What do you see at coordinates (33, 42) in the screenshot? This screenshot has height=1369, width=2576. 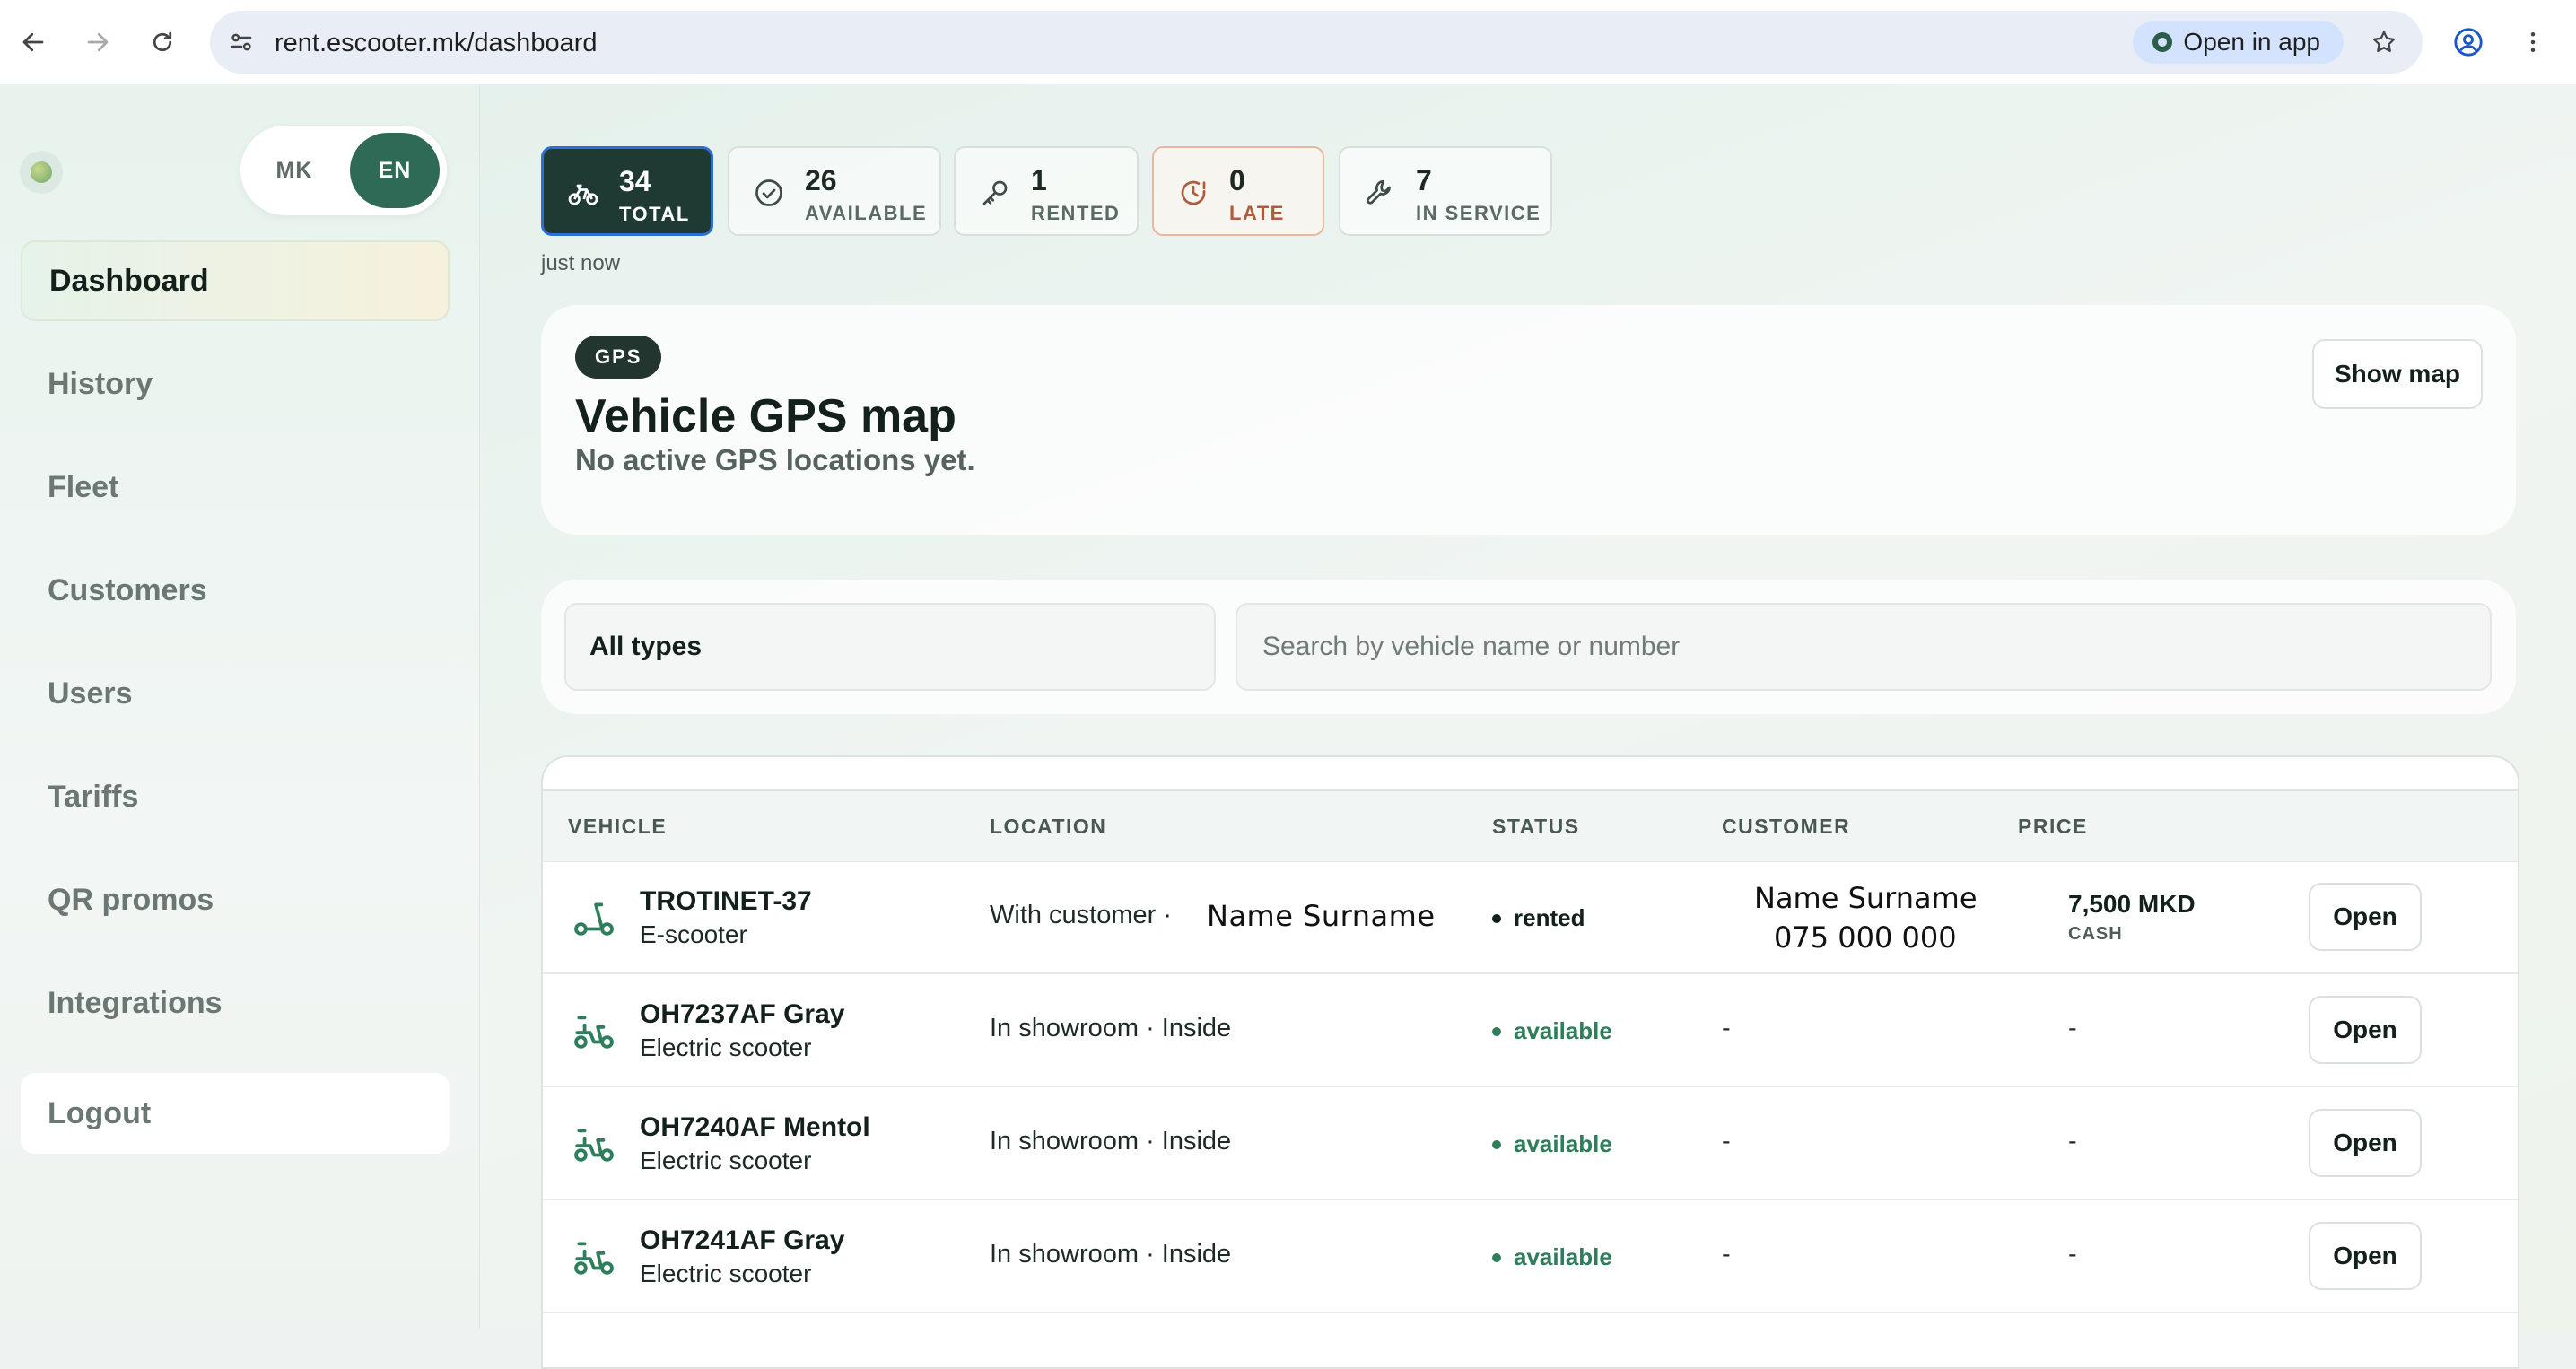 I see `back-button` at bounding box center [33, 42].